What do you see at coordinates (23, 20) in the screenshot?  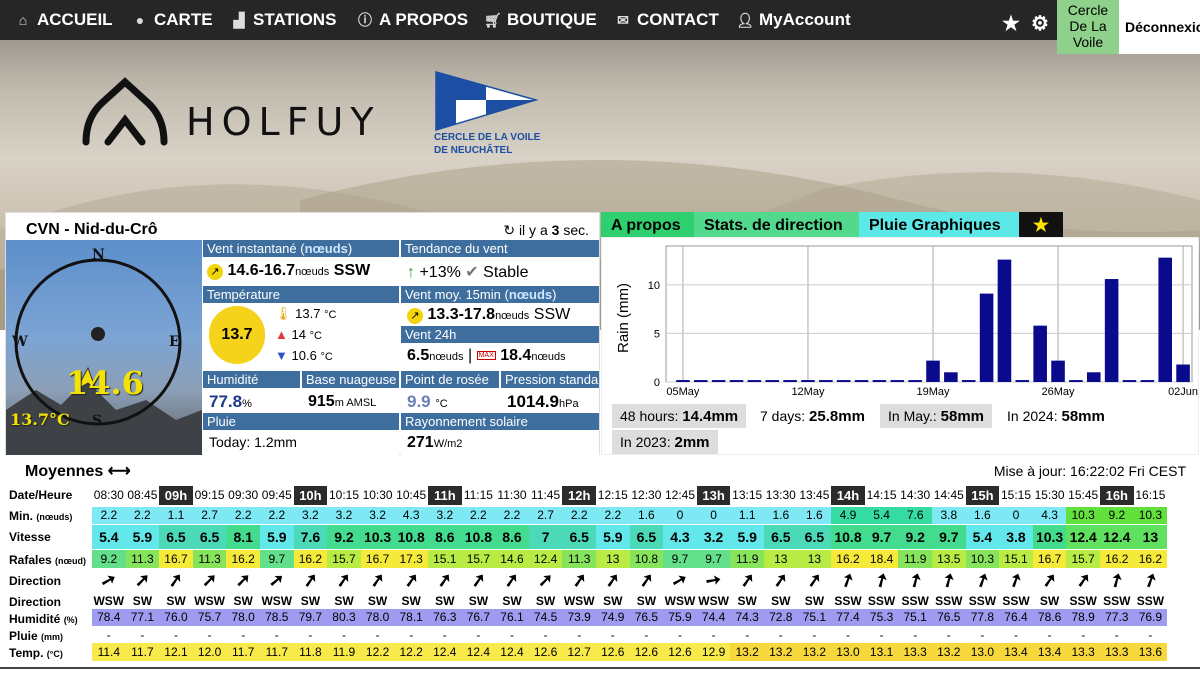 I see `home-icon: ⌂` at bounding box center [23, 20].